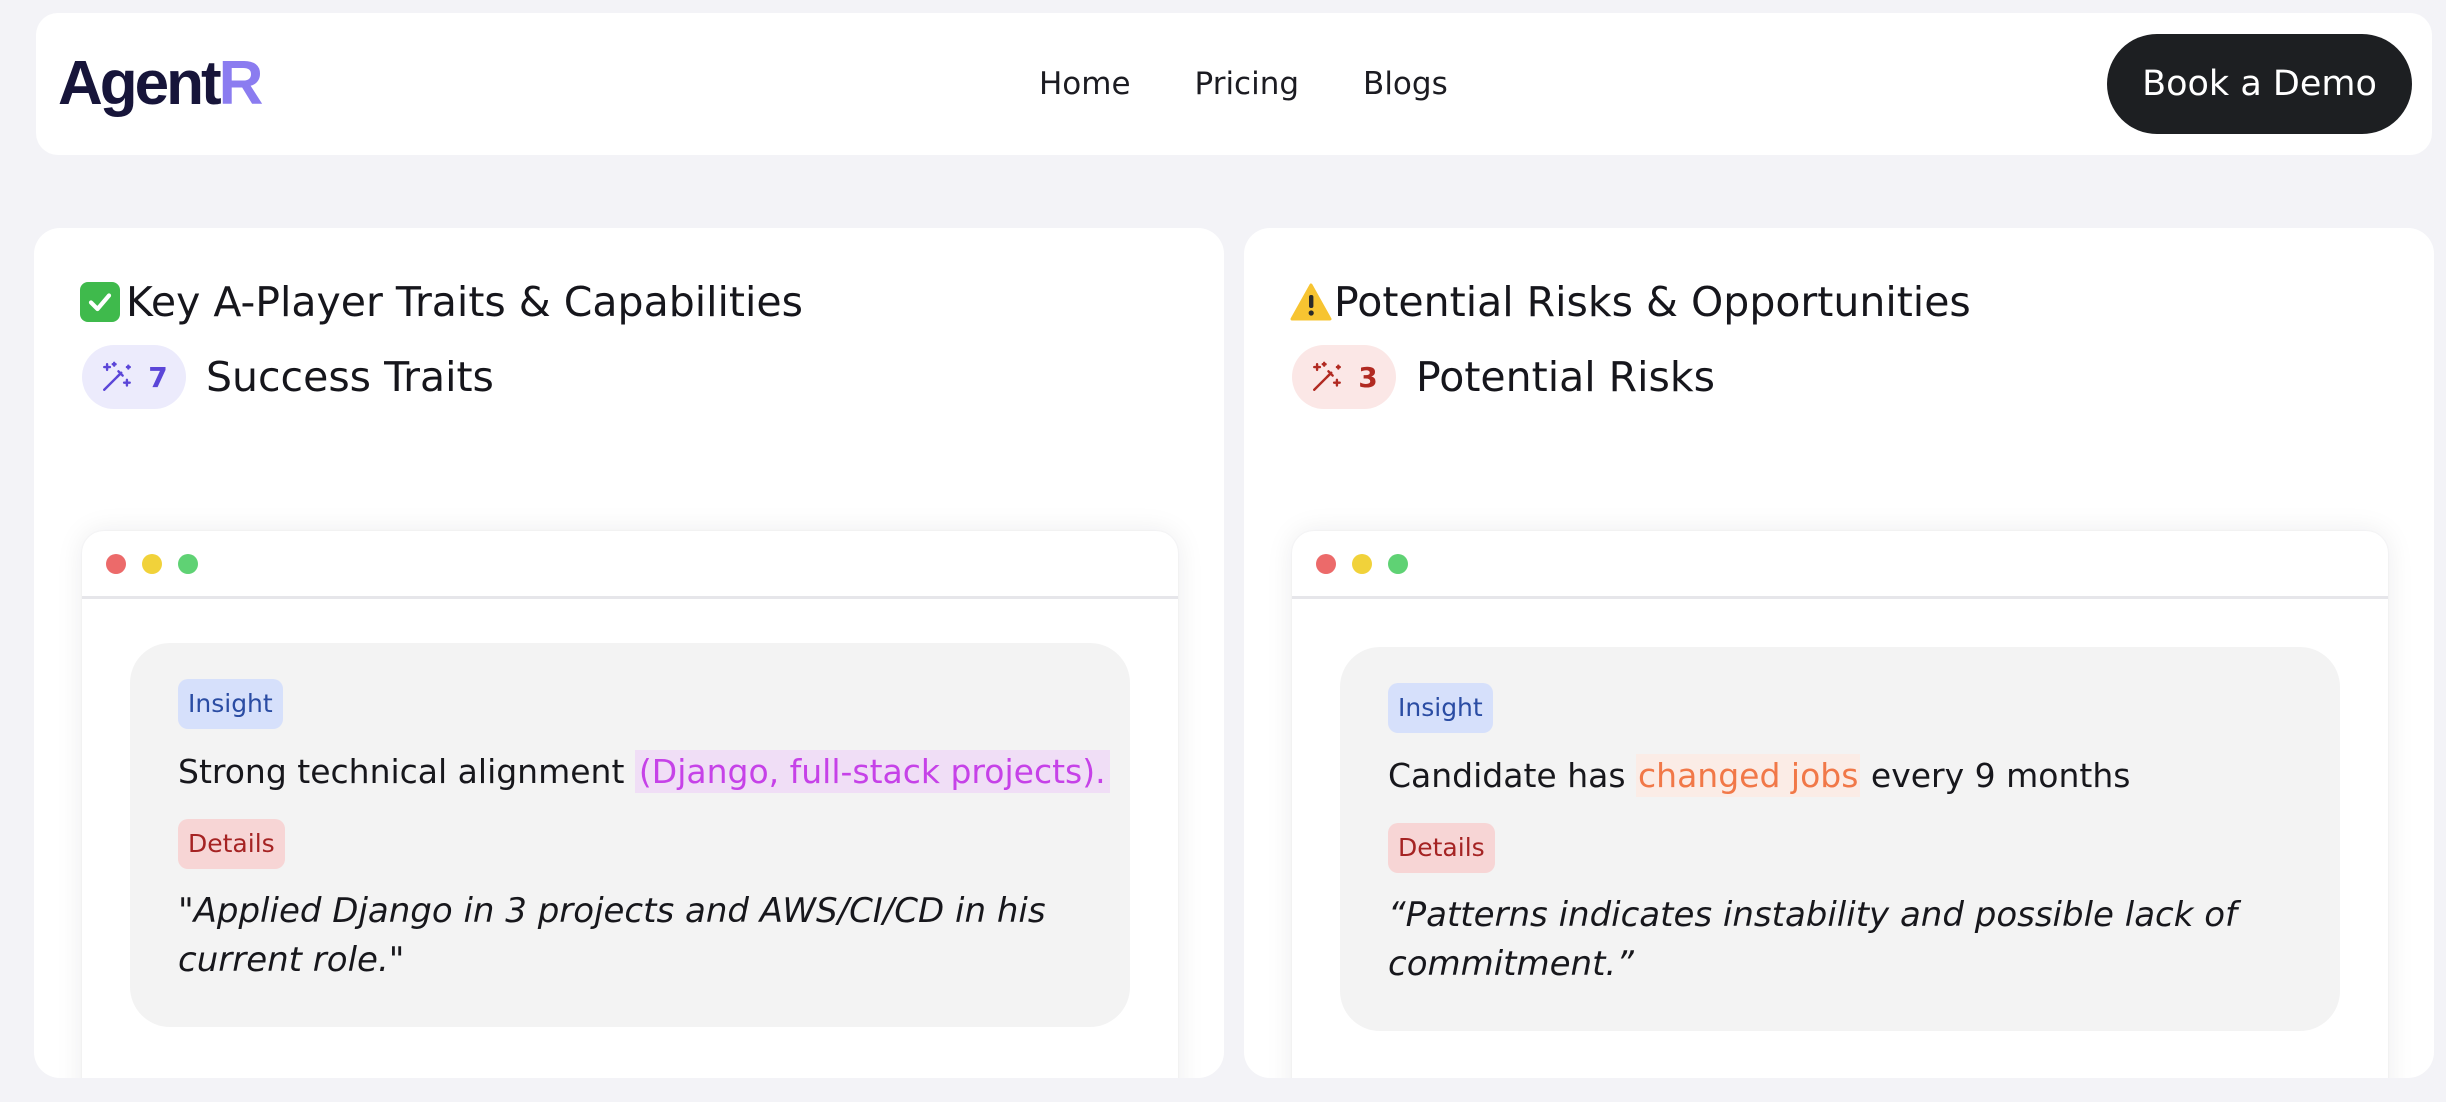  I want to click on success-traits-count: 7, so click(158, 377).